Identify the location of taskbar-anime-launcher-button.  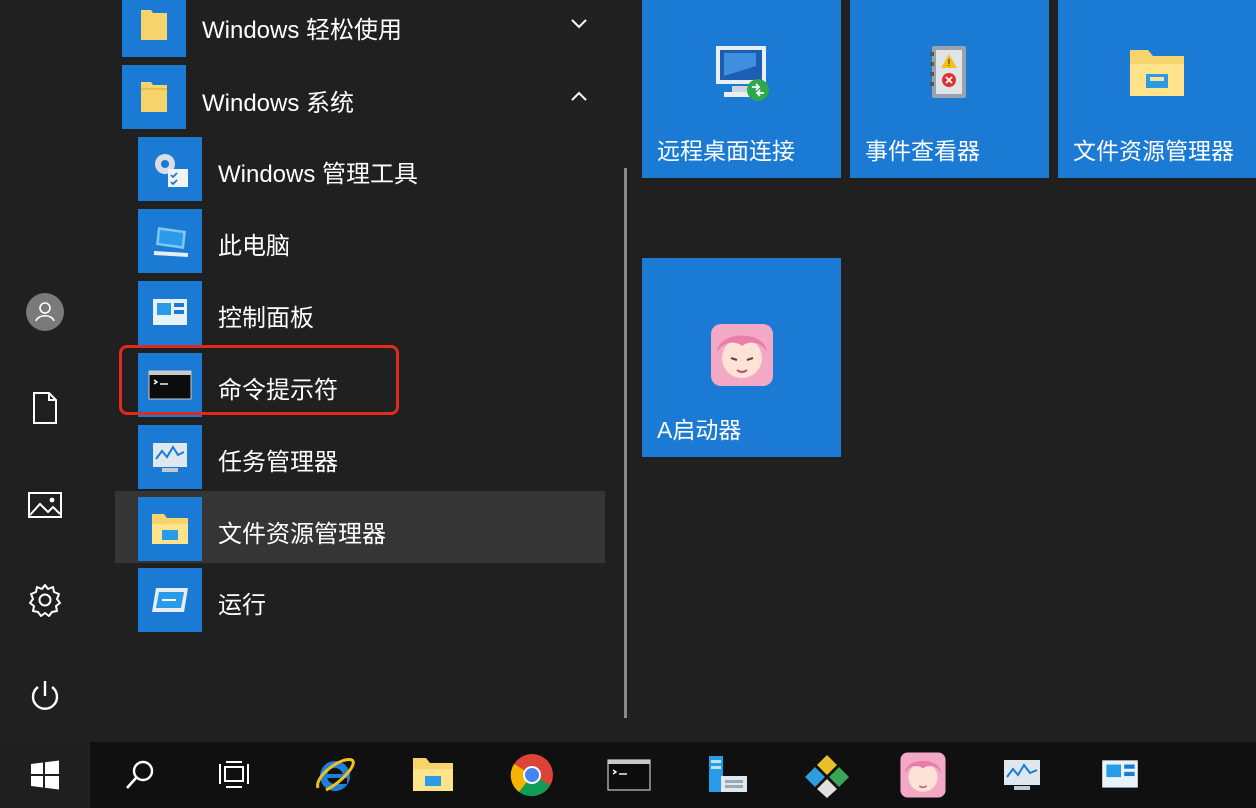
(923, 775).